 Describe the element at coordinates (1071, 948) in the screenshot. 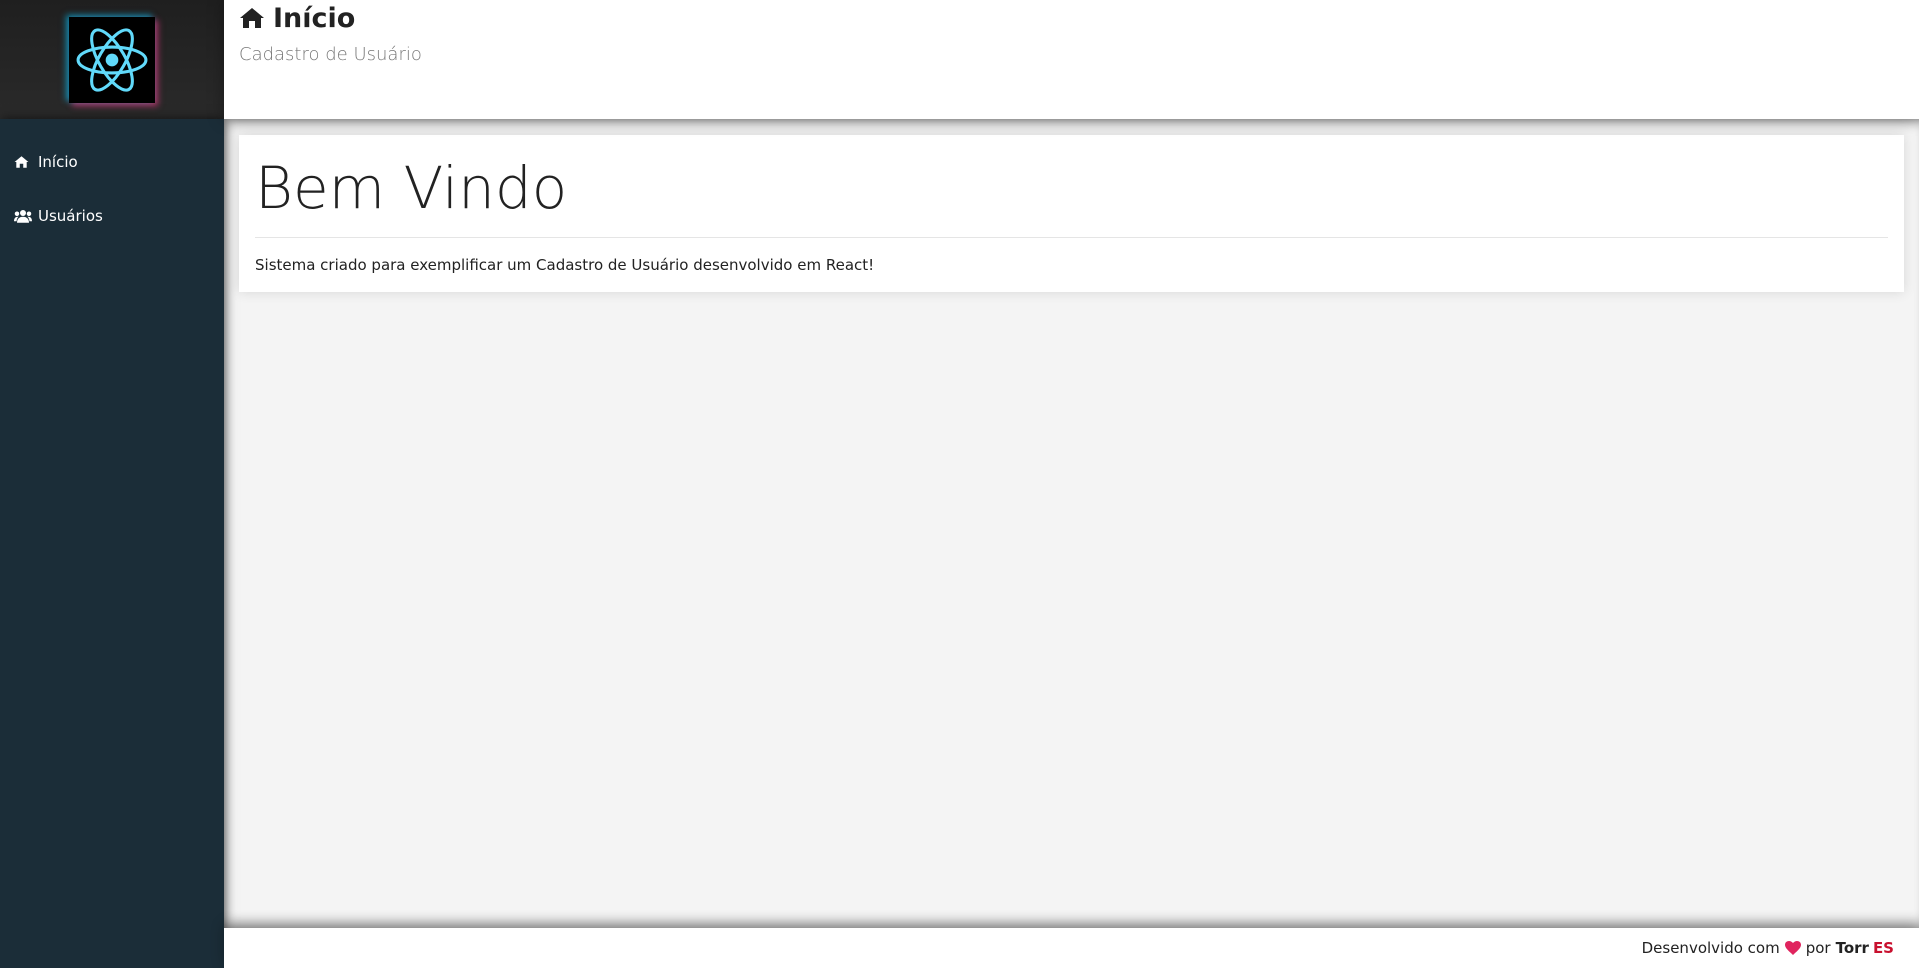

I see `page-footer: Desenvolvido com por Torr ES` at that location.